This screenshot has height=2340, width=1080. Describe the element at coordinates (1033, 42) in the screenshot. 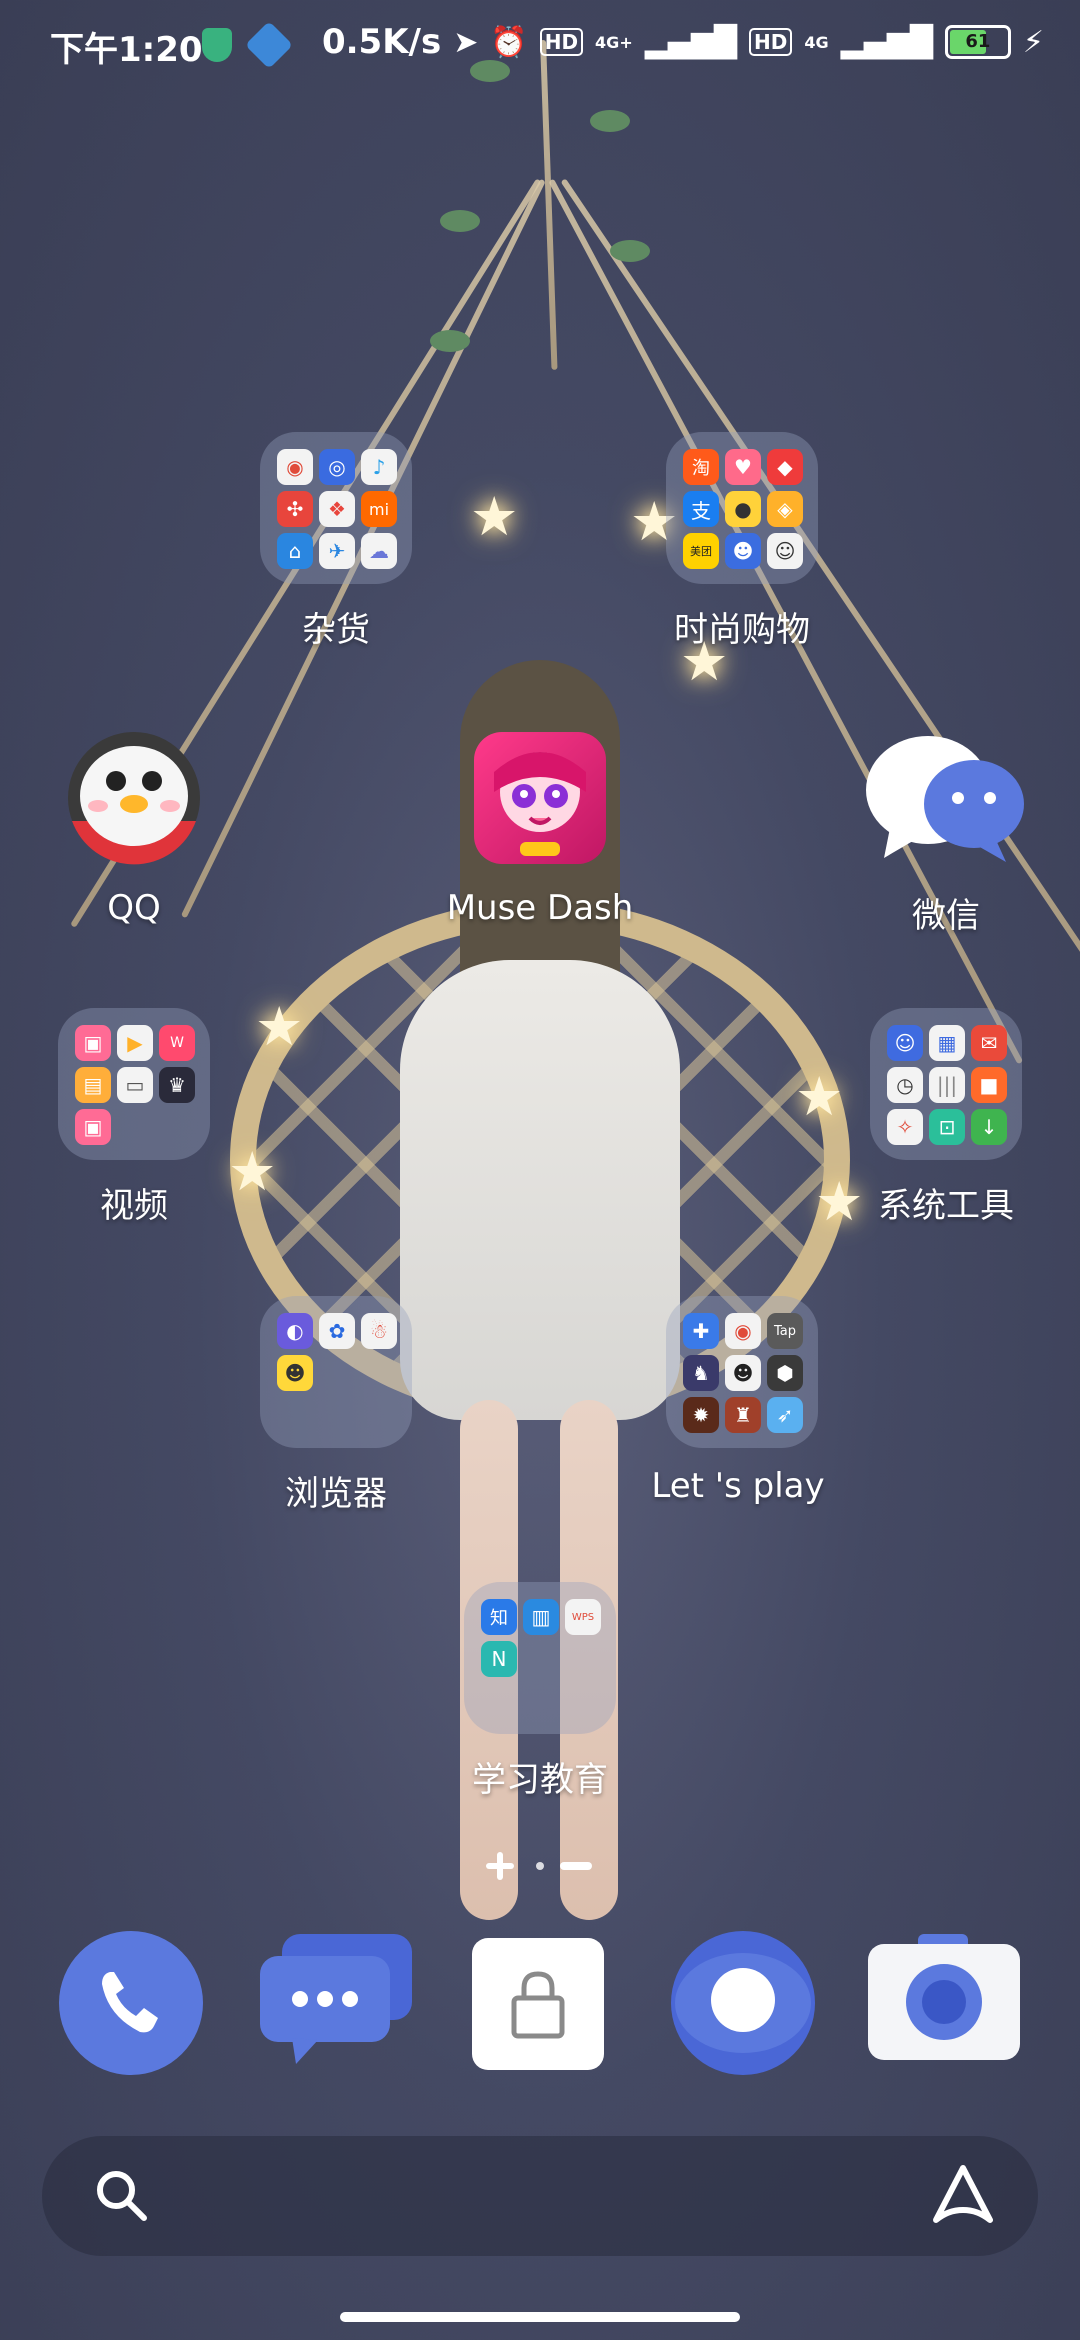

I see `charging-icon: ⚡` at that location.